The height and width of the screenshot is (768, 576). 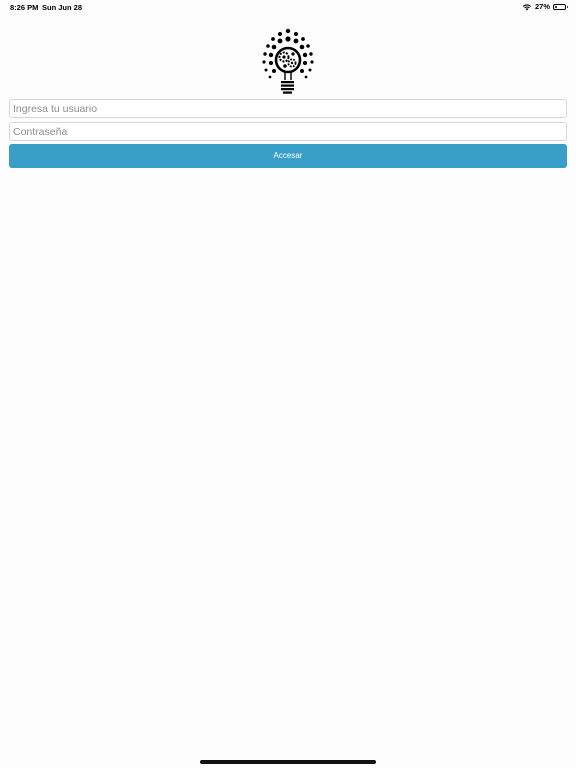 What do you see at coordinates (288, 762) in the screenshot?
I see `home-indicator` at bounding box center [288, 762].